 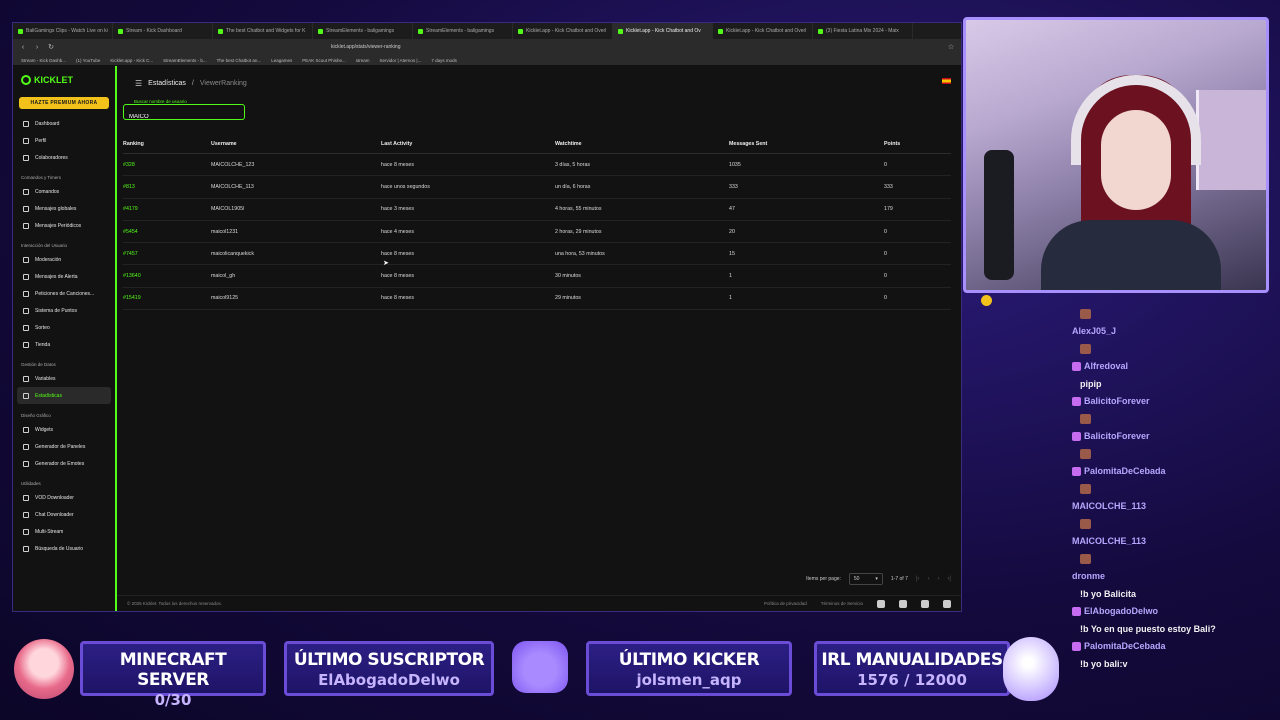 I want to click on tab-label: Kicklet.app - Kick Chatbot and Overl, so click(x=766, y=31).